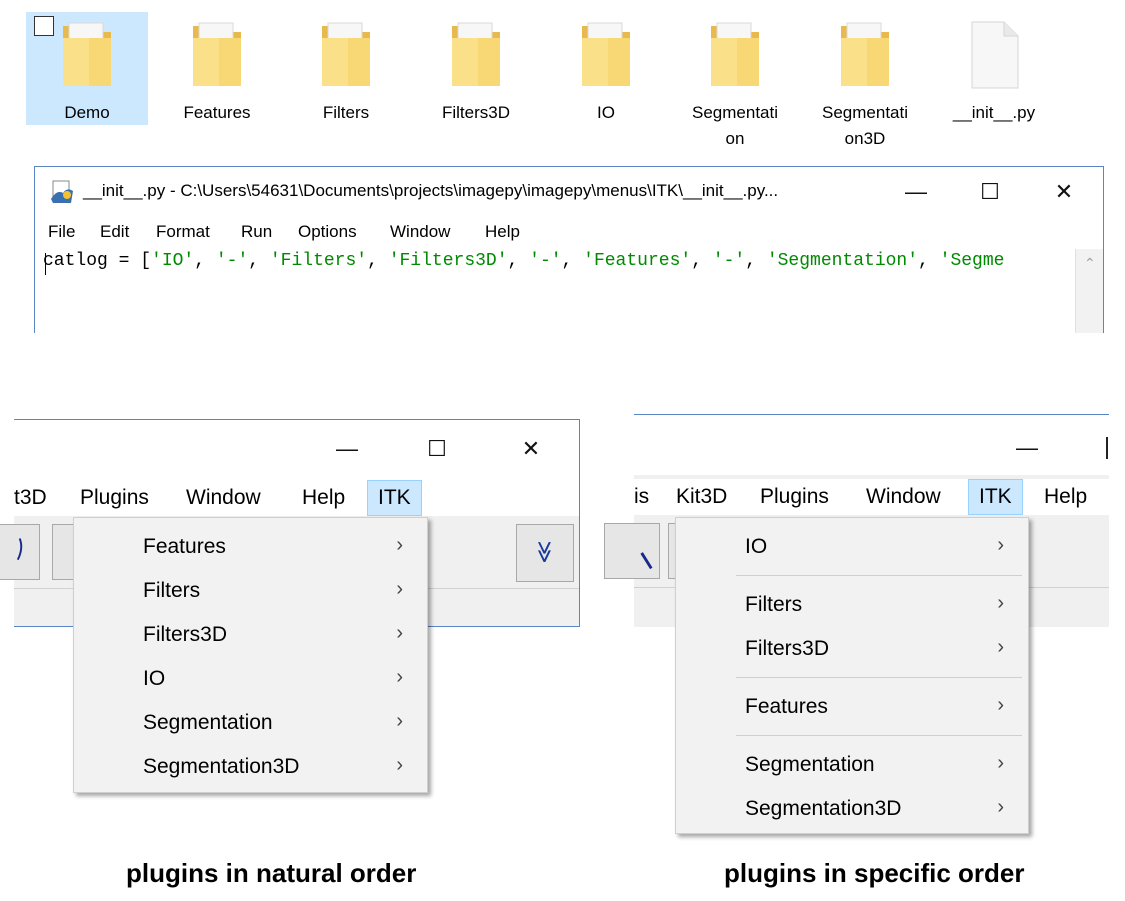 This screenshot has width=1125, height=901. What do you see at coordinates (87, 68) in the screenshot?
I see `folder-demo: Demo` at bounding box center [87, 68].